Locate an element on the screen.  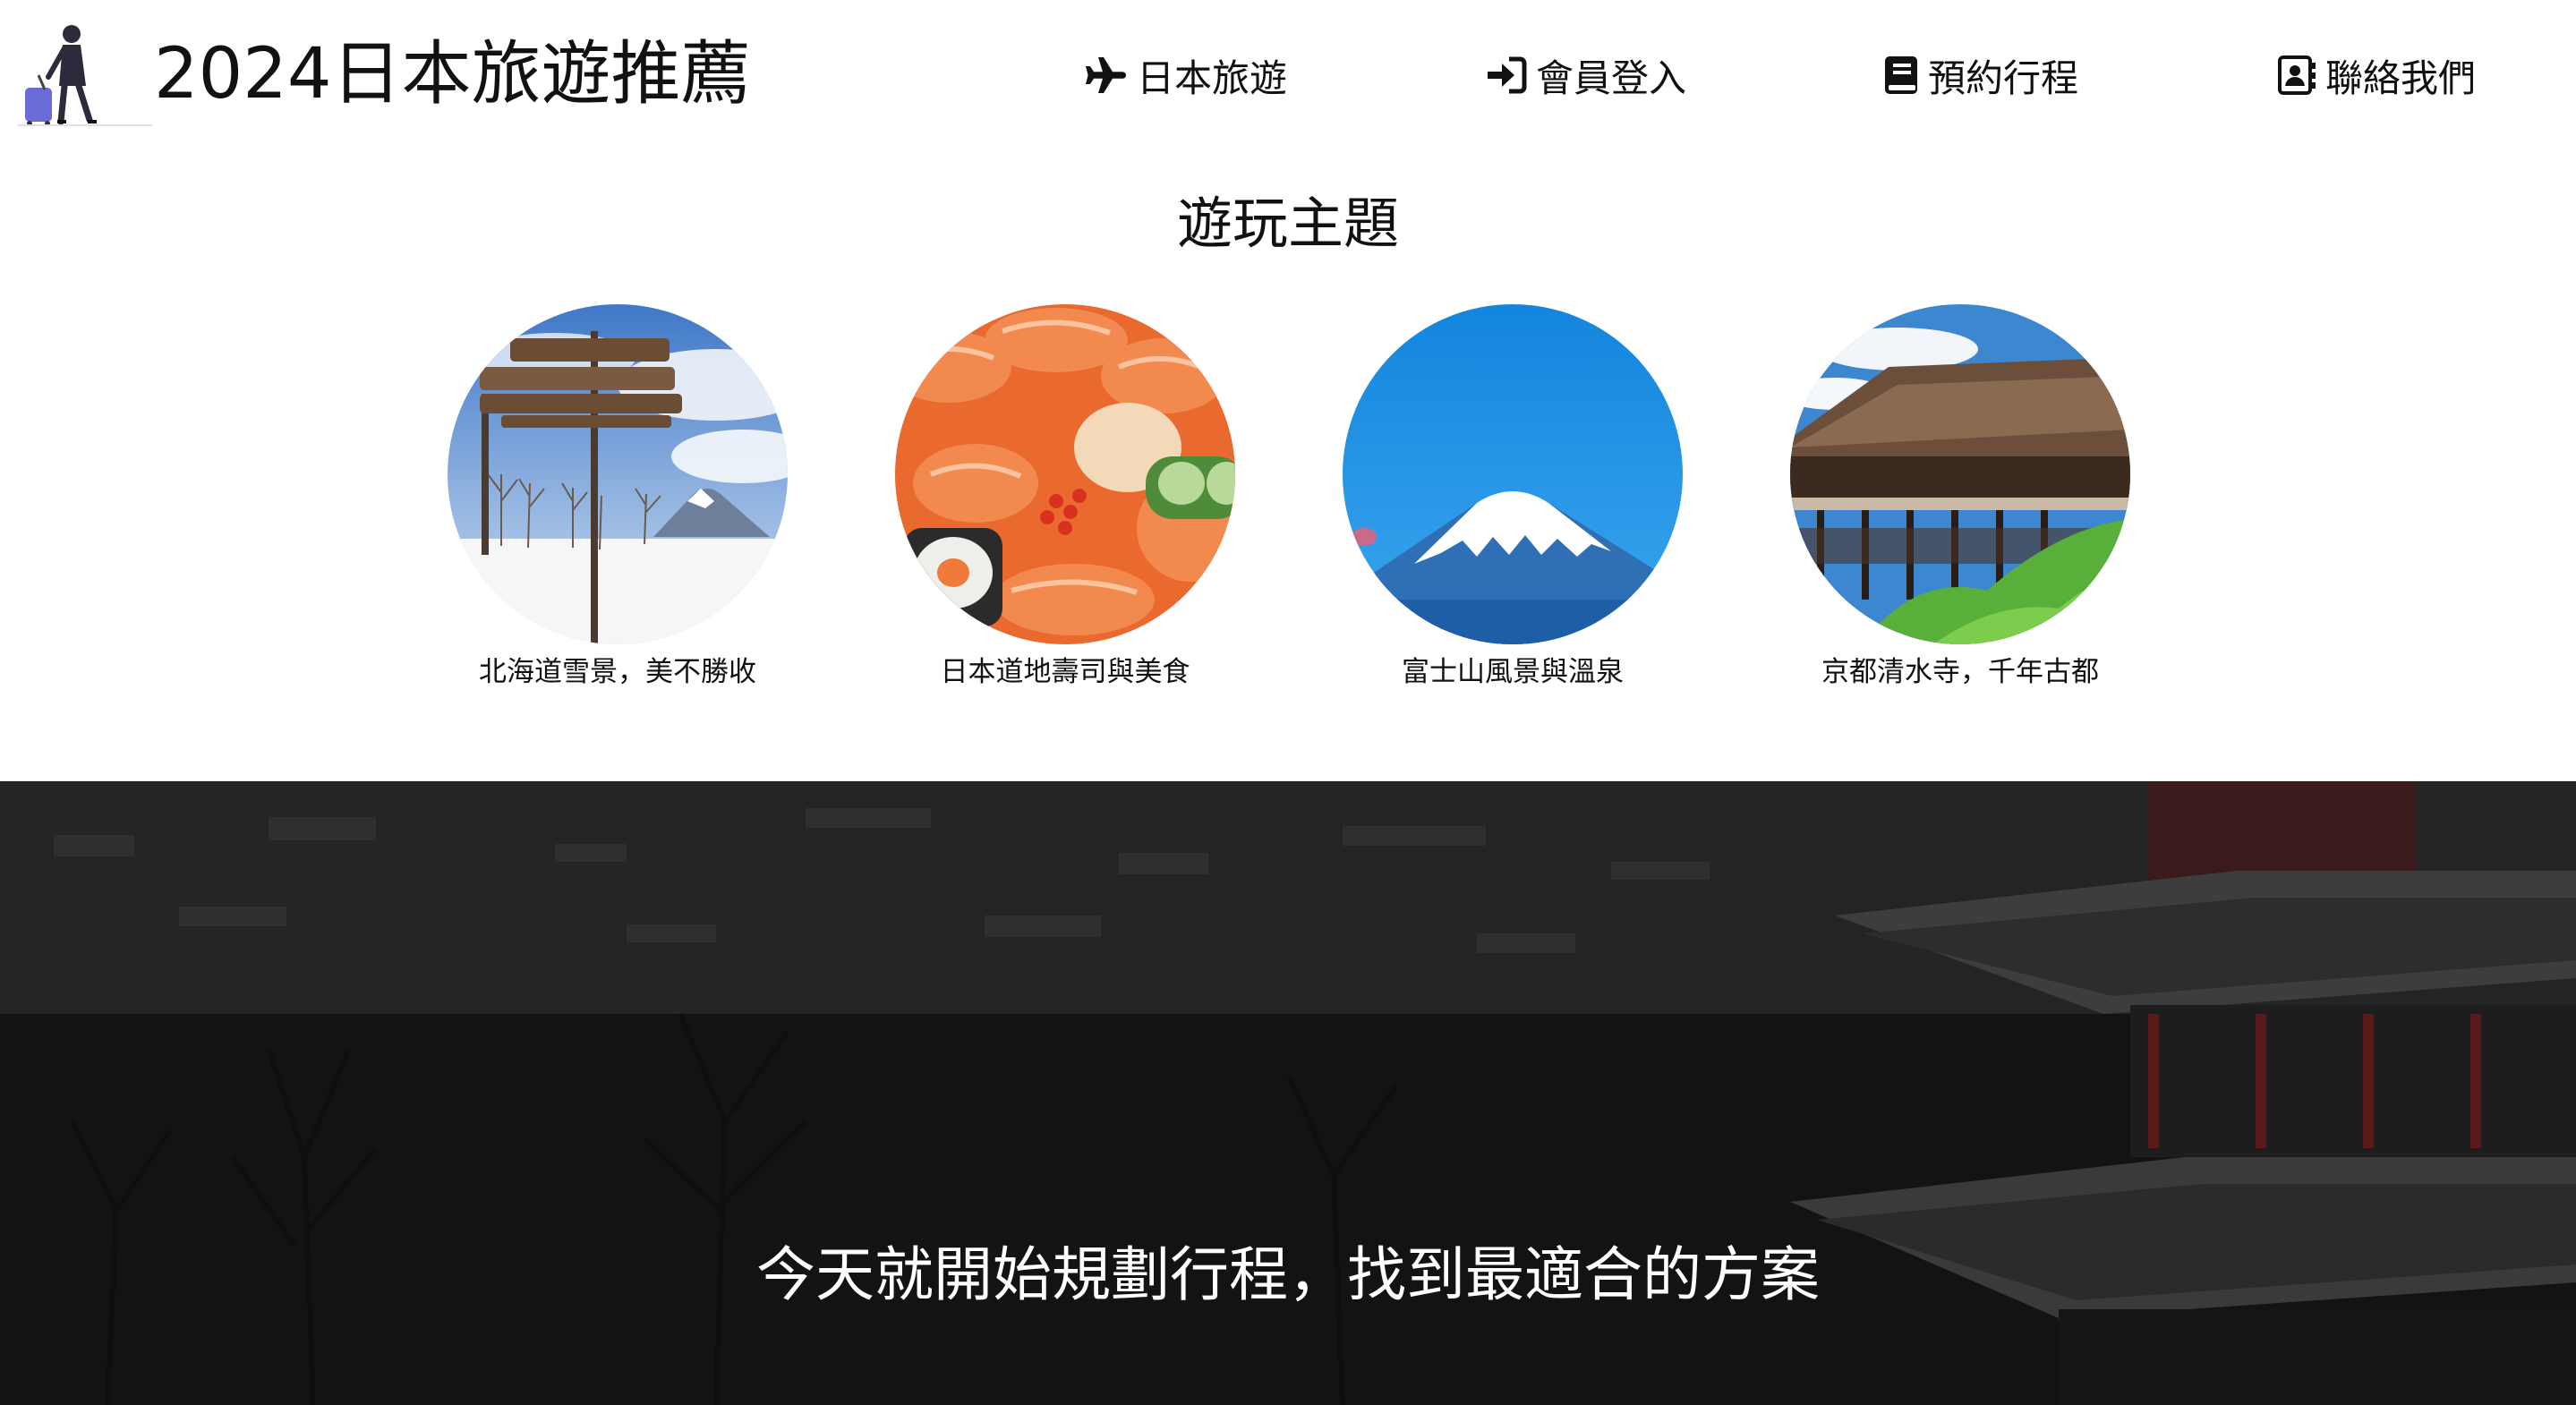
nav-item-contact-us: 聯絡我們 is located at coordinates (2376, 75).